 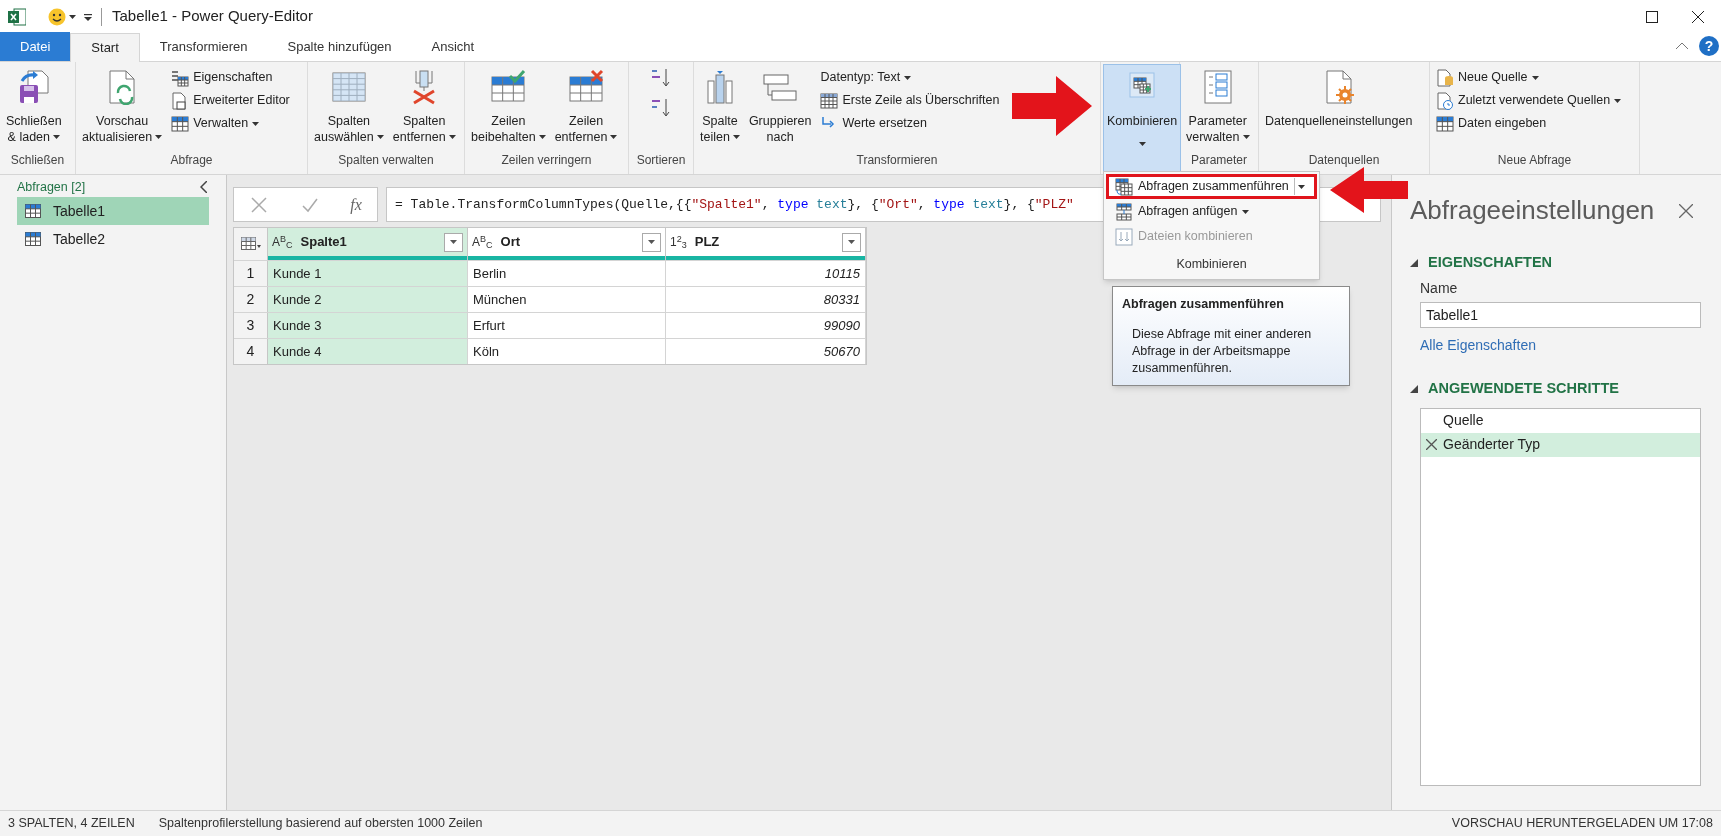 What do you see at coordinates (567, 273) in the screenshot?
I see `table-cell: Berlin` at bounding box center [567, 273].